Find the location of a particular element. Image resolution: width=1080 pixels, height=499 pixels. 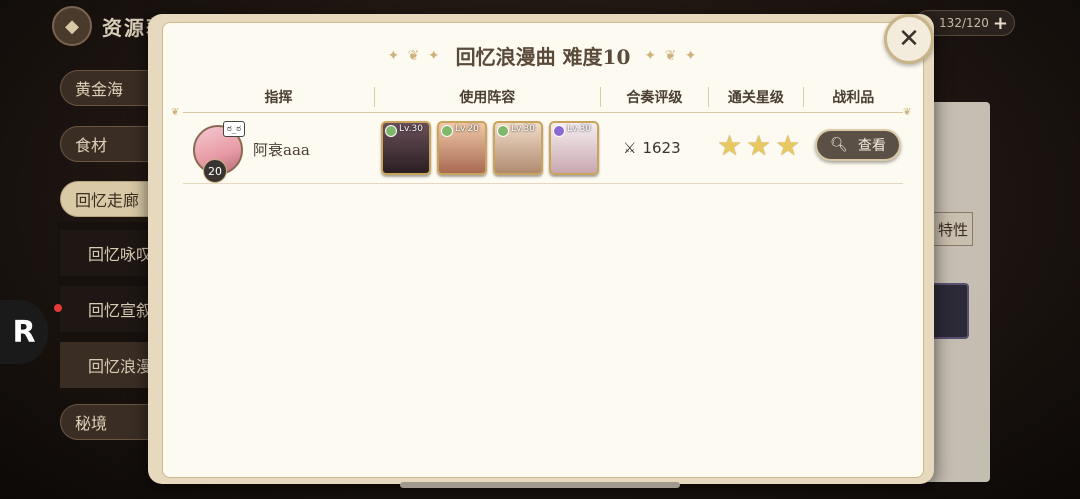

header-divider is located at coordinates (543, 112).